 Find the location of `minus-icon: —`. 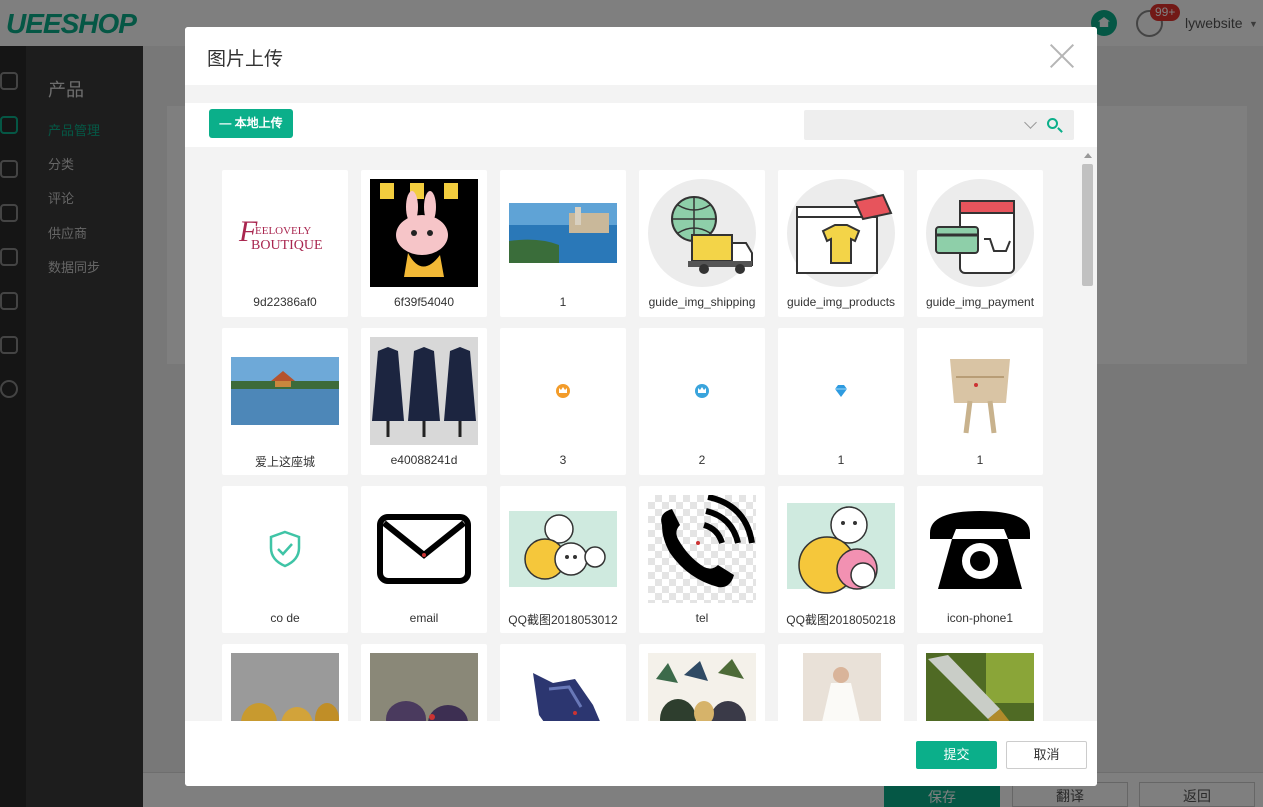

minus-icon: — is located at coordinates (225, 123).